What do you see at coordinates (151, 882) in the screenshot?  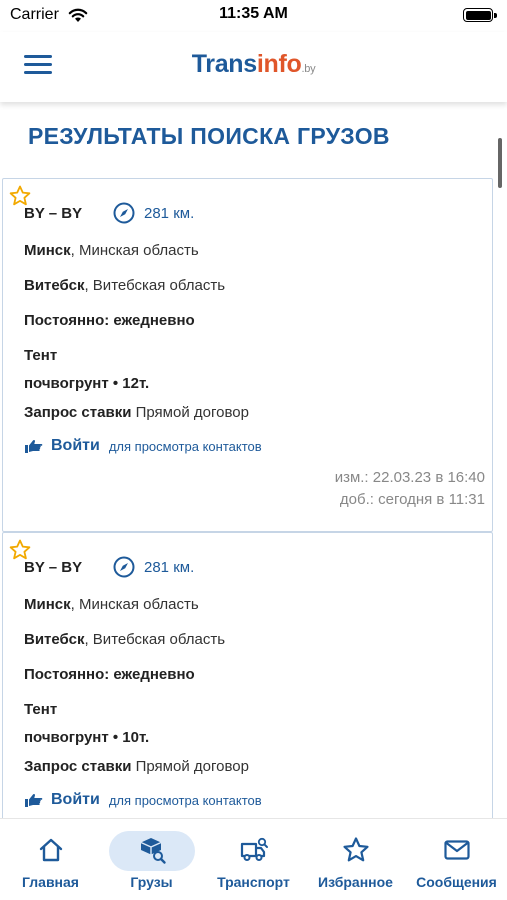 I see `tab-label: Грузы` at bounding box center [151, 882].